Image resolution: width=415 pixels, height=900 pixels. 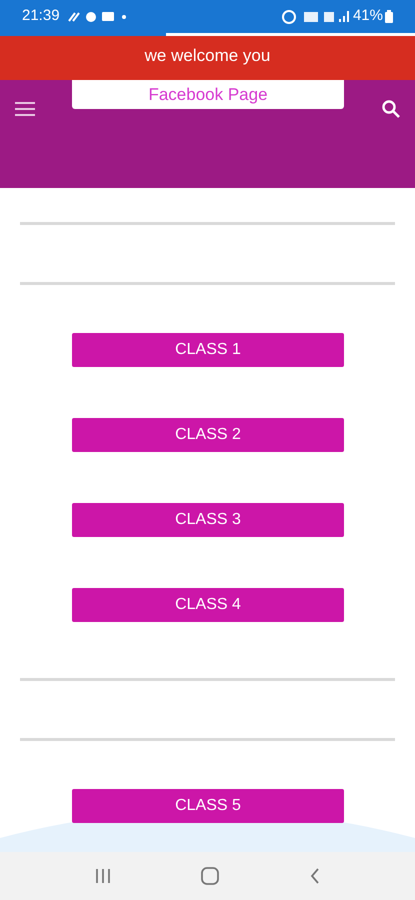 I want to click on battery-percent: 41%, so click(x=367, y=16).